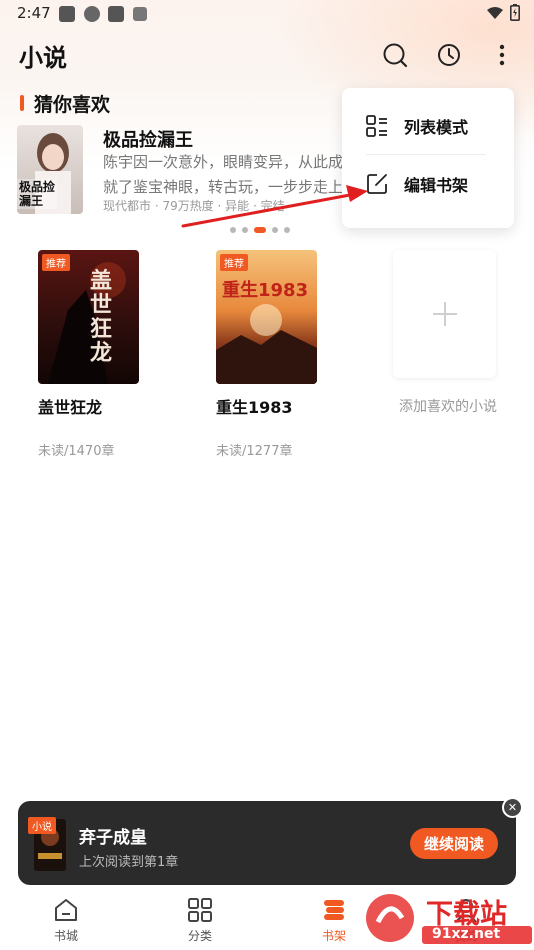 Image resolution: width=534 pixels, height=950 pixels. What do you see at coordinates (454, 843) in the screenshot?
I see `continue-reading-button: 继续阅读` at bounding box center [454, 843].